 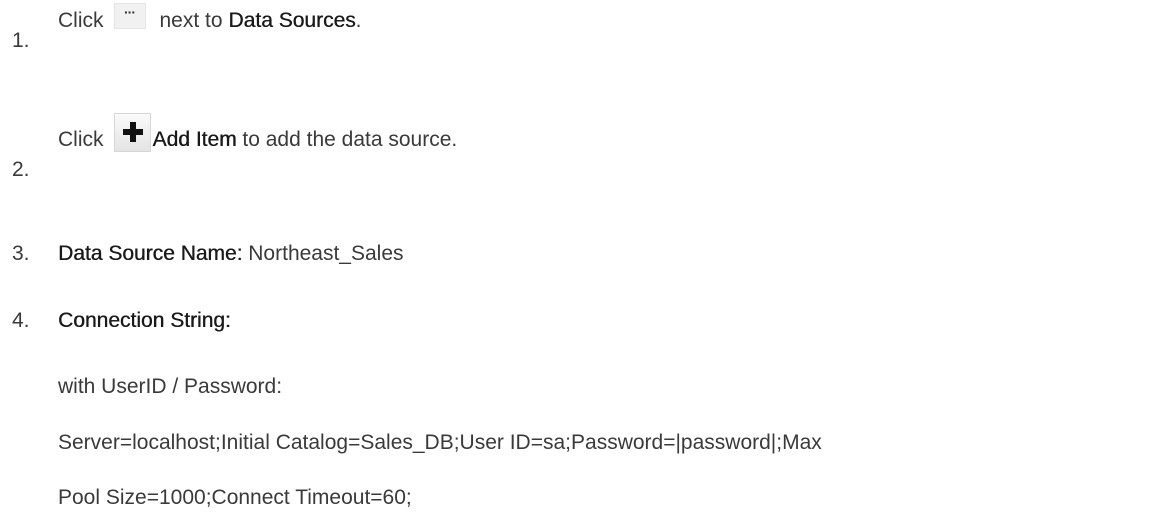 What do you see at coordinates (358, 20) in the screenshot?
I see `step-suffix: .` at bounding box center [358, 20].